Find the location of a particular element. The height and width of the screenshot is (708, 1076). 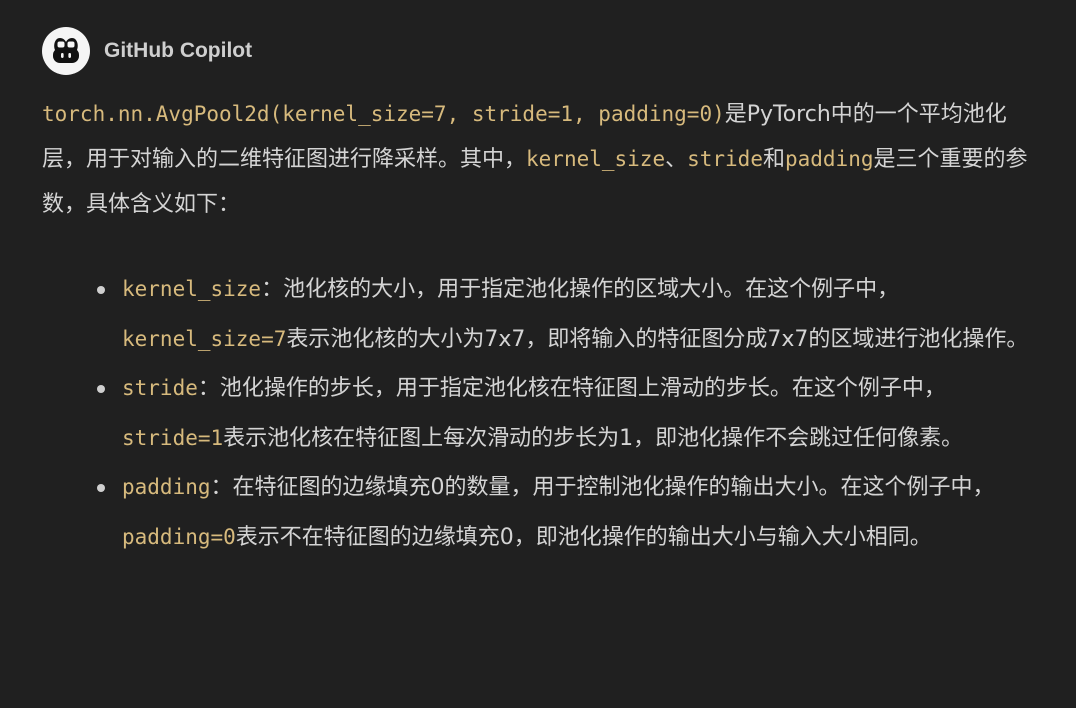

message-header: GitHub Copilot is located at coordinates (539, 51).